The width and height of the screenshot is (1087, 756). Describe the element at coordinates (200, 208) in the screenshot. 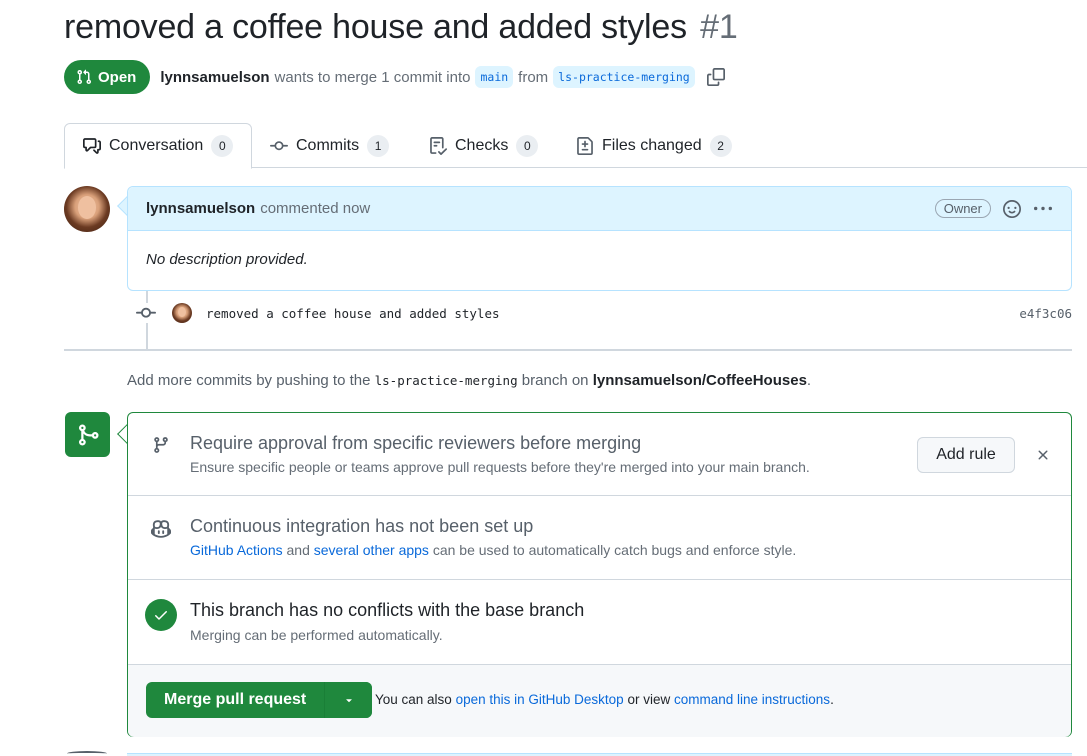

I see `comment-author-link: lynnsamuelson` at that location.